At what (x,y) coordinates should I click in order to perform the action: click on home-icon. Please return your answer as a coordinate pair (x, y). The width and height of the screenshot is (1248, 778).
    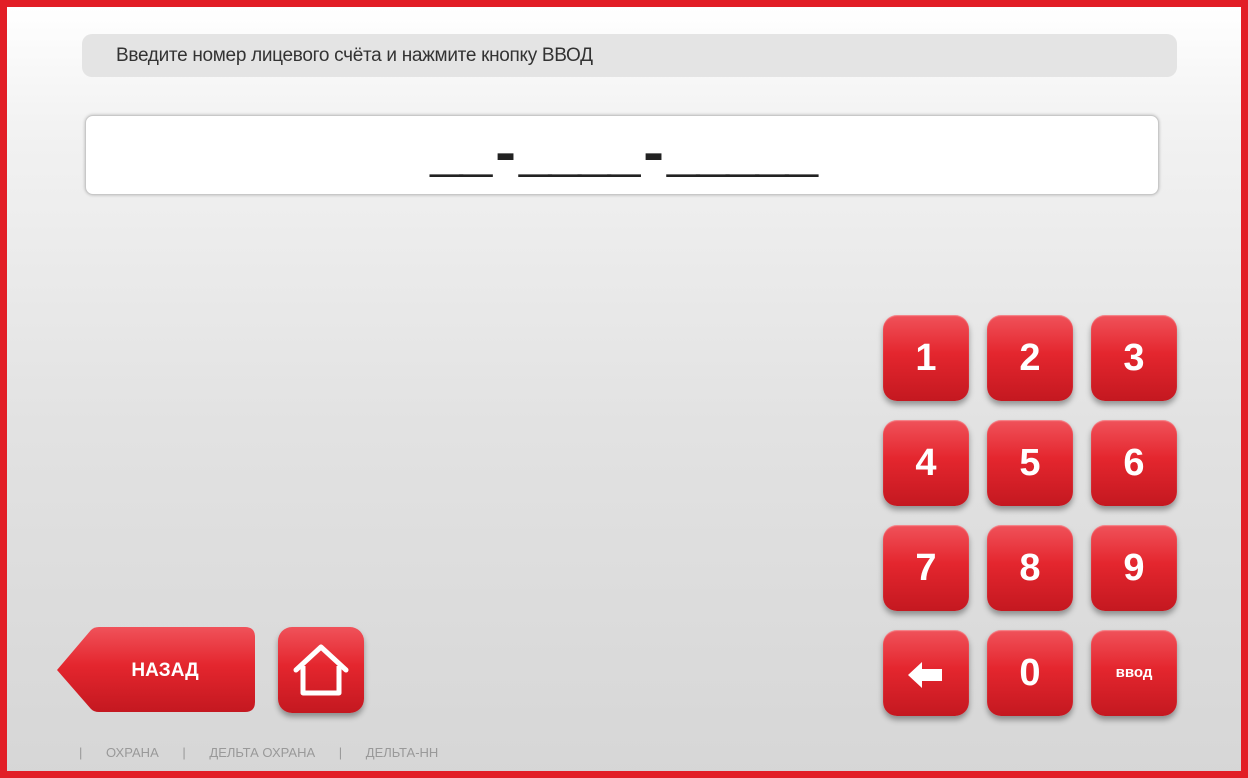
    Looking at the image, I should click on (321, 670).